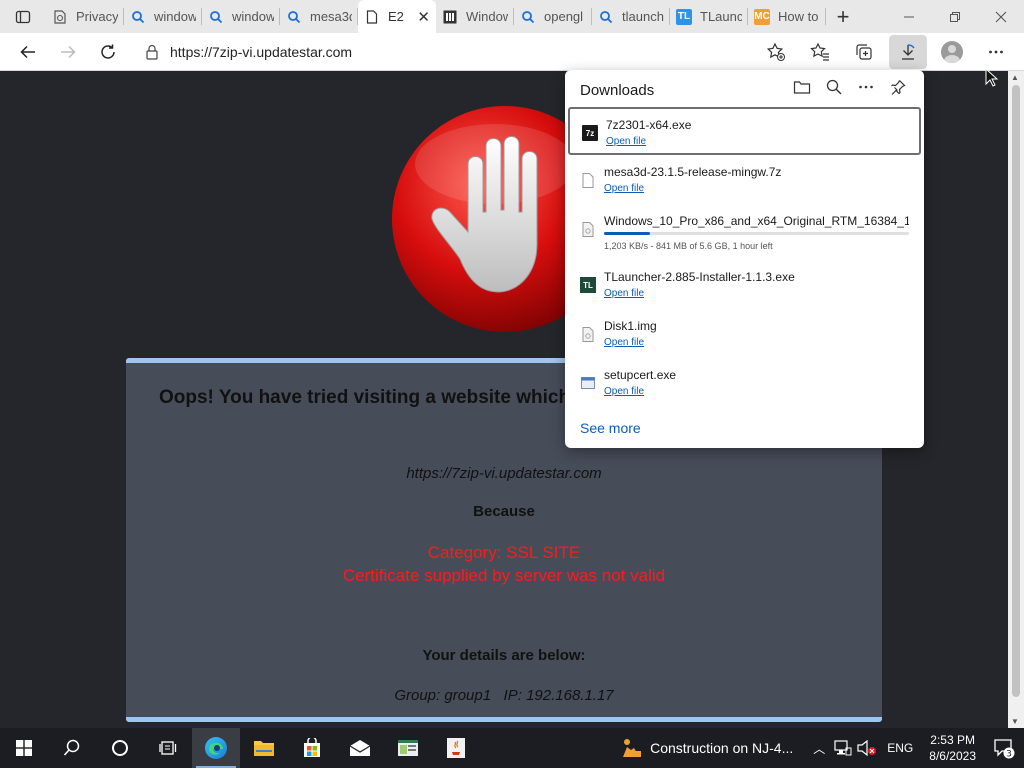  What do you see at coordinates (312, 748) in the screenshot?
I see `taskbar-store` at bounding box center [312, 748].